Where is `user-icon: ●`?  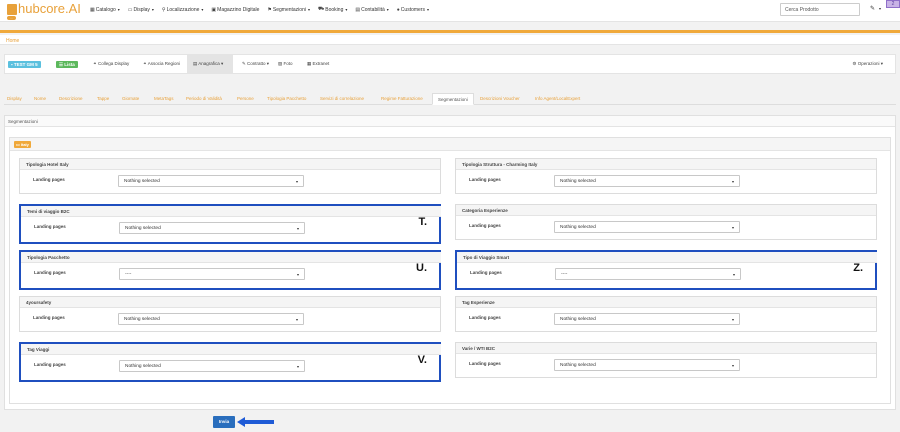
user-icon: ● is located at coordinates (398, 9).